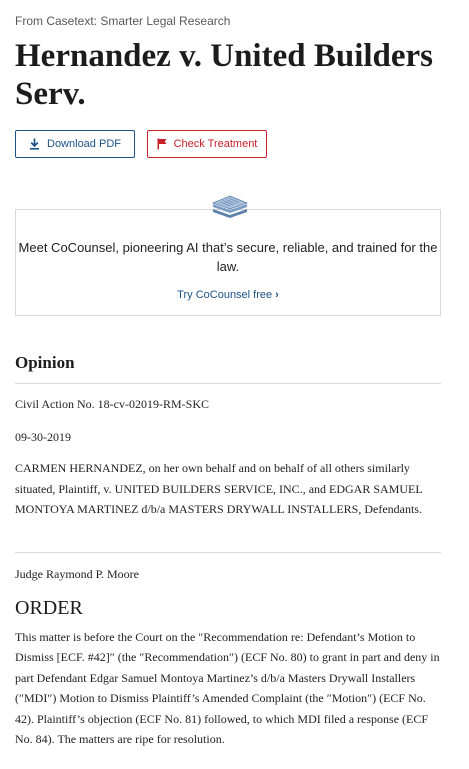 This screenshot has height=769, width=469. I want to click on opinion-heading: Opinion, so click(45, 362).